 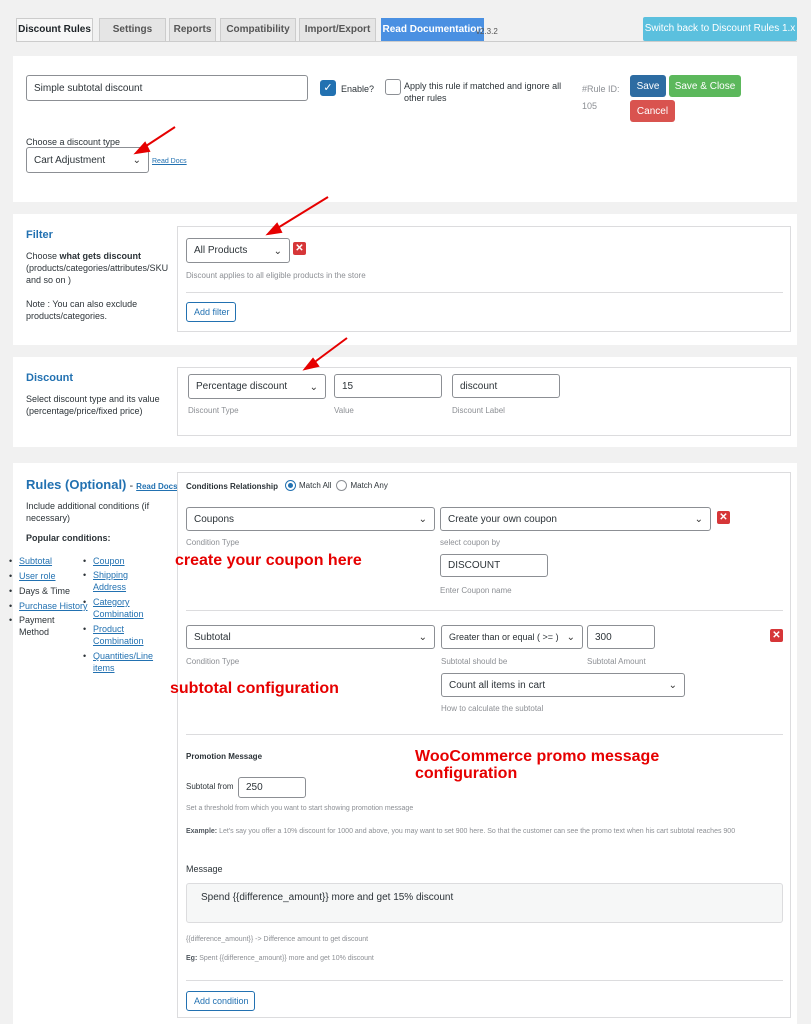 What do you see at coordinates (159, 137) in the screenshot?
I see `arrow-discount-type` at bounding box center [159, 137].